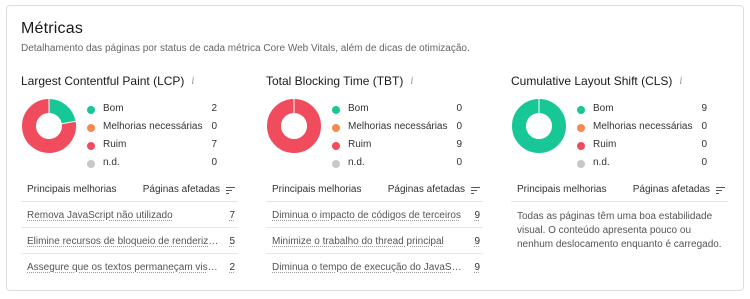  I want to click on improvement-link: Remova JavaScript não utilizado, so click(123, 215).